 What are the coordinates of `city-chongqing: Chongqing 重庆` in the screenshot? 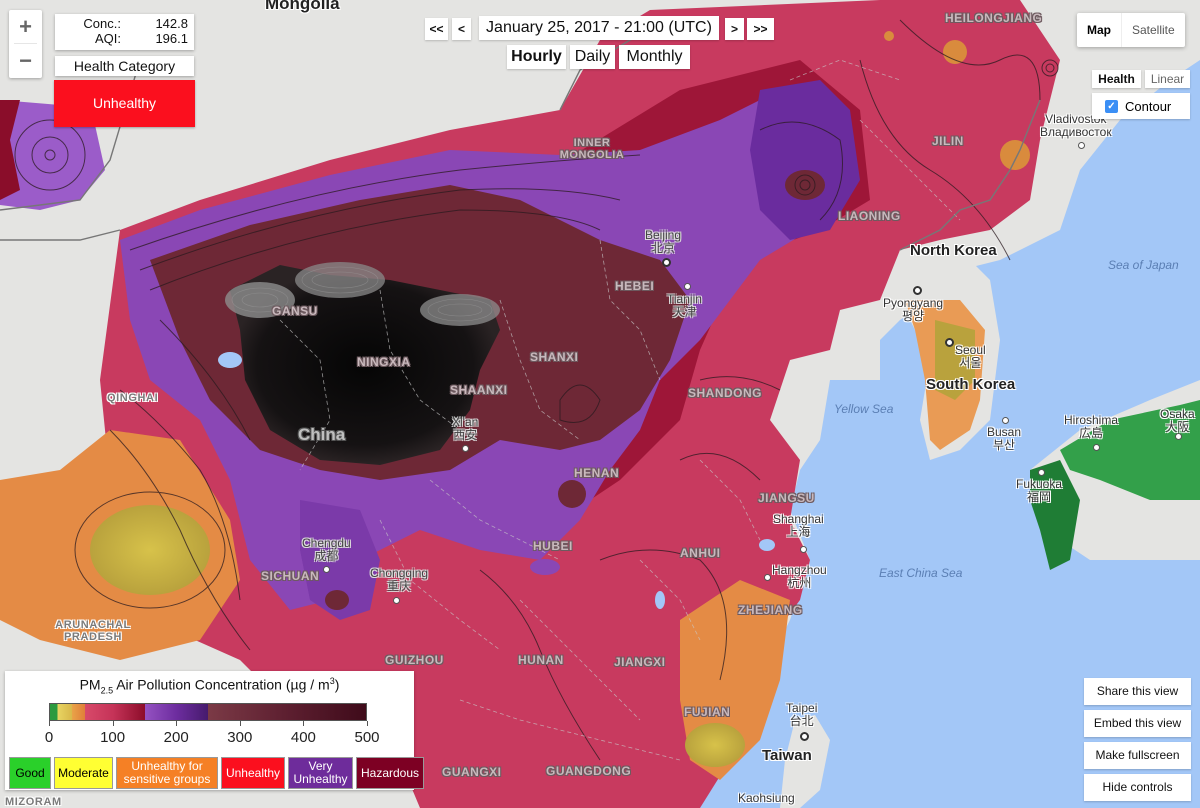 It's located at (399, 579).